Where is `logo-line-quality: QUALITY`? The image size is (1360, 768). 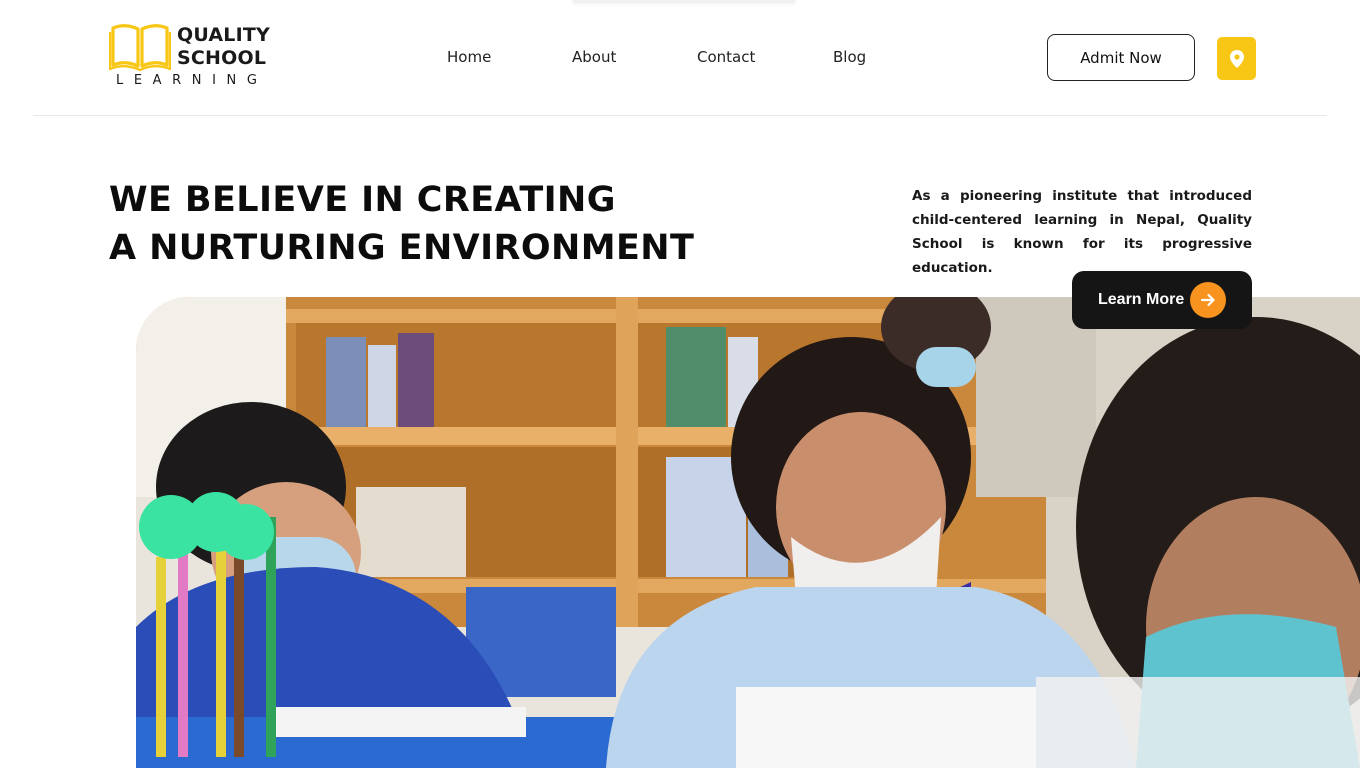
logo-line-quality: QUALITY is located at coordinates (223, 35).